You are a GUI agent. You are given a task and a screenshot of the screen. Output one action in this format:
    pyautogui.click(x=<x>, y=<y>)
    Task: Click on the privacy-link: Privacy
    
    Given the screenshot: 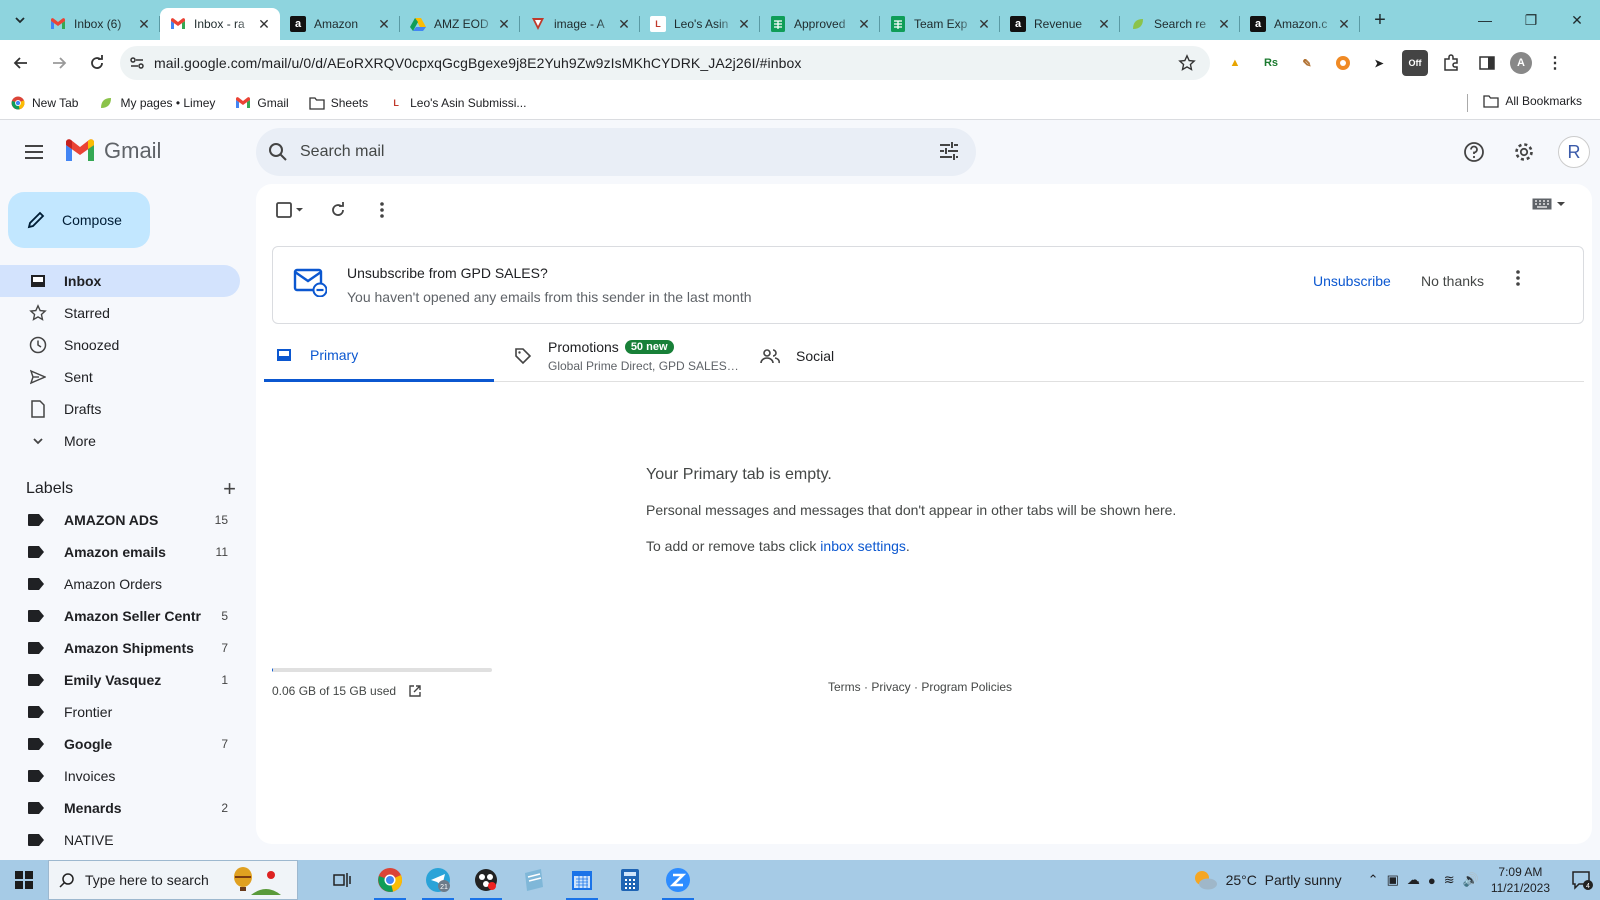 What is the action you would take?
    pyautogui.click(x=890, y=687)
    